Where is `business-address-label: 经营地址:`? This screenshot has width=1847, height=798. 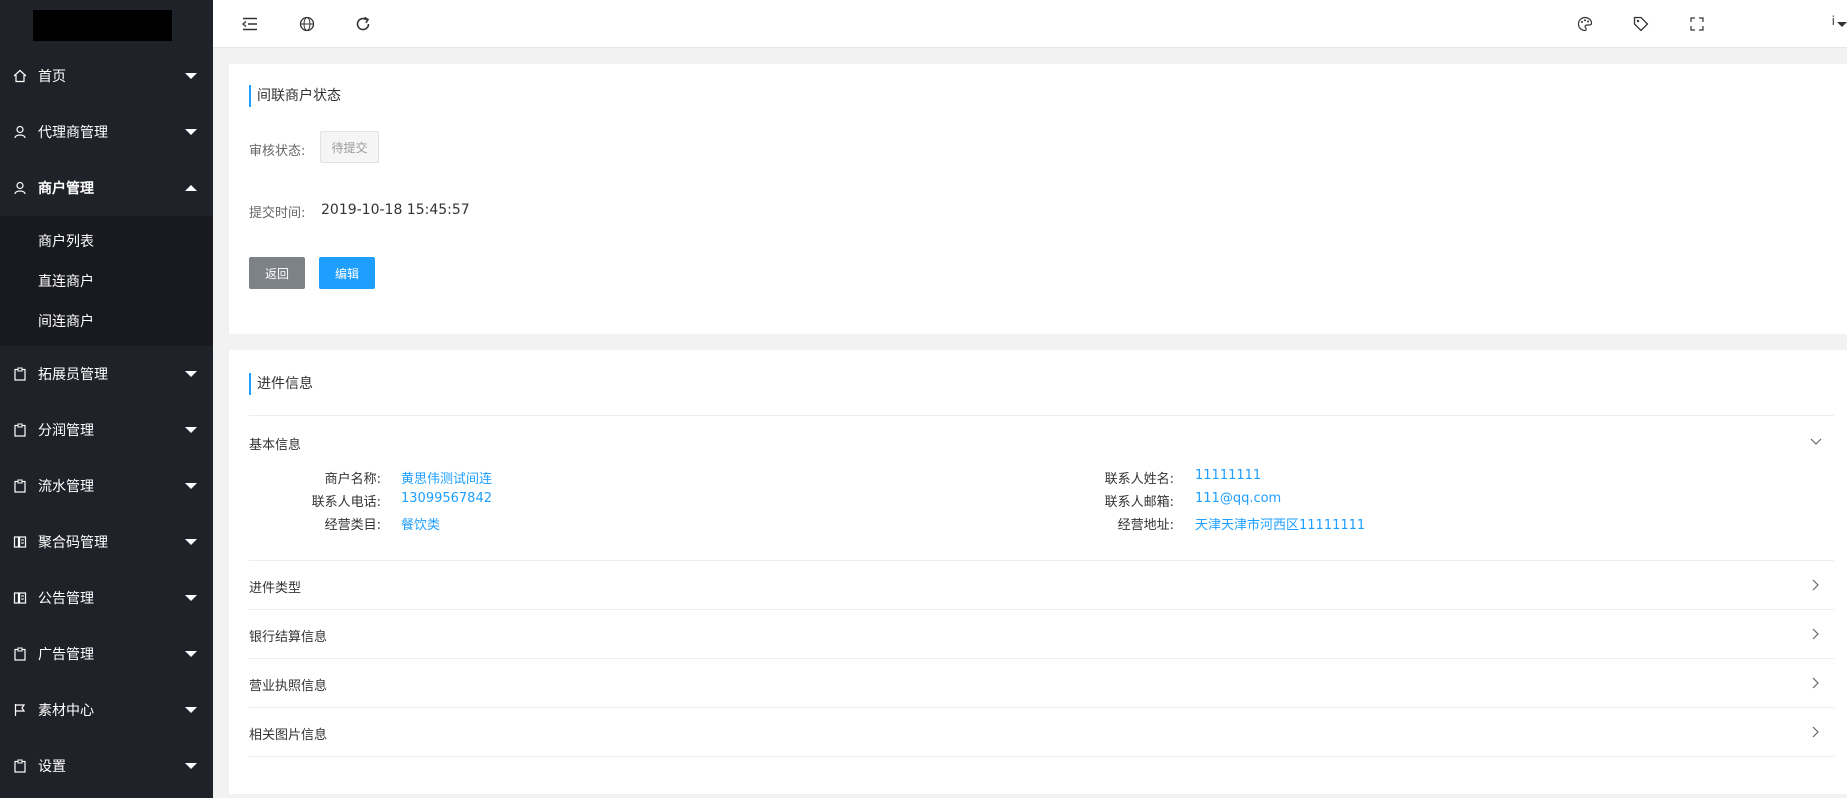 business-address-label: 经营地址: is located at coordinates (1145, 525).